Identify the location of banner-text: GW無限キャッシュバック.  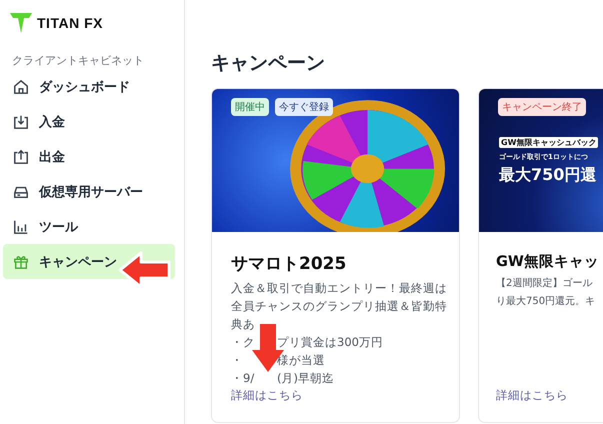
(548, 142).